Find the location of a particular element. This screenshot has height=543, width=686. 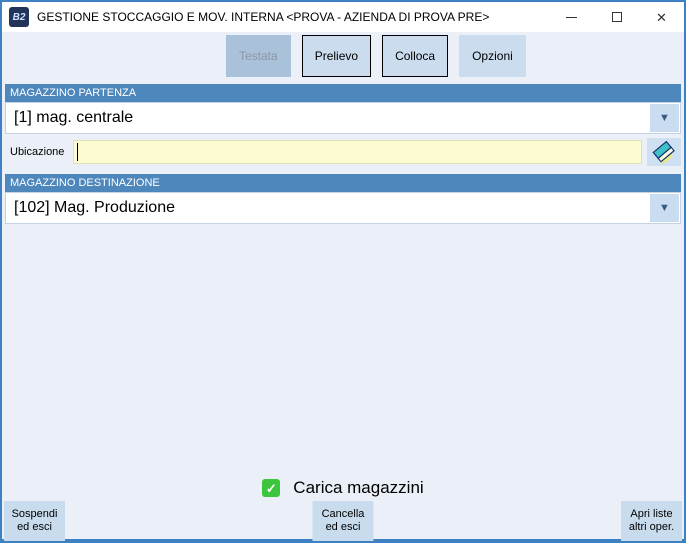

tab-opzioni: Opzioni is located at coordinates (492, 56).